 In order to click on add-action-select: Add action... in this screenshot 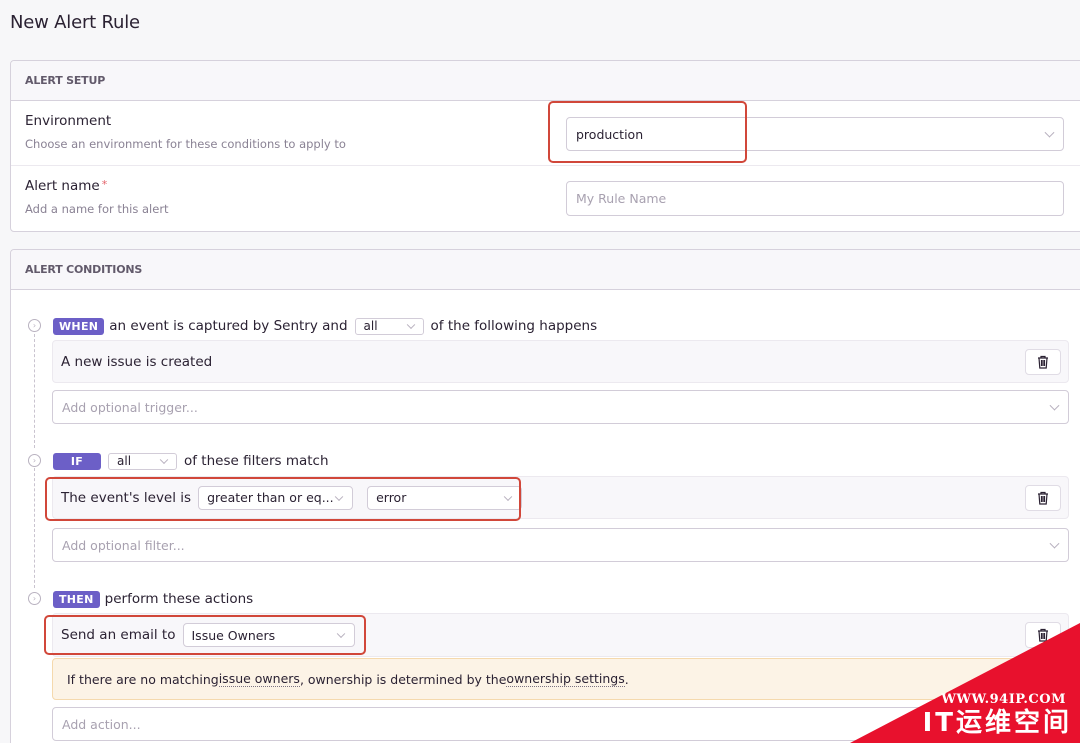, I will do `click(560, 724)`.